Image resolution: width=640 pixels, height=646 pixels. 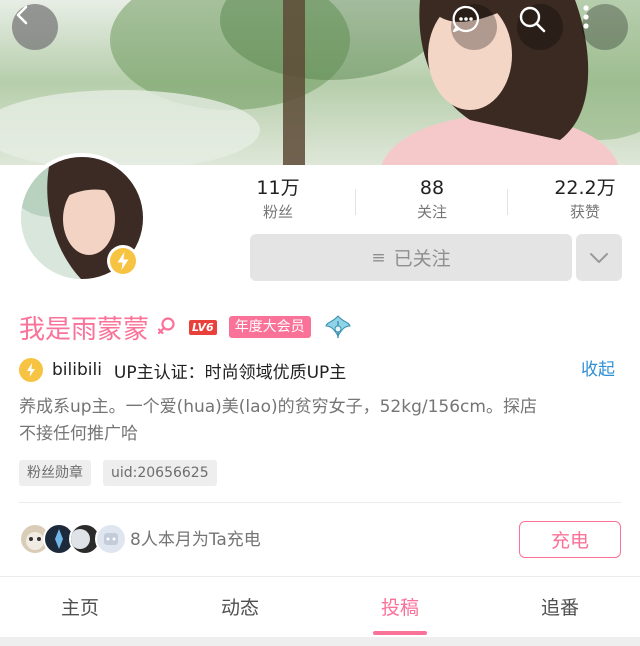 I want to click on chevron-down-icon, so click(x=599, y=257).